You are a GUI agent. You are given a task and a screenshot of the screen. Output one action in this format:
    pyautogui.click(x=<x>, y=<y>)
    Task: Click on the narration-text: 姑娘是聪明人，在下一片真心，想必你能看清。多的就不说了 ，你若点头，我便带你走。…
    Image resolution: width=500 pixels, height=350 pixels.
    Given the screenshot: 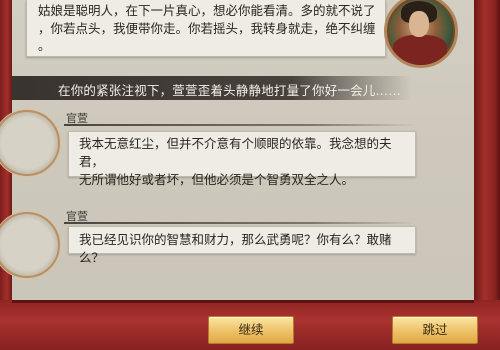 What is the action you would take?
    pyautogui.click(x=207, y=28)
    